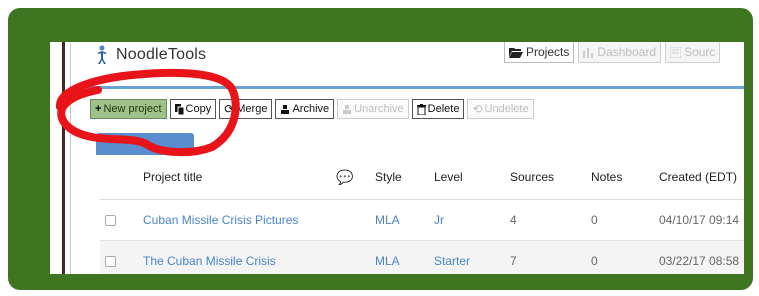 The image size is (759, 296). I want to click on tab-sources: Sourc, so click(693, 52).